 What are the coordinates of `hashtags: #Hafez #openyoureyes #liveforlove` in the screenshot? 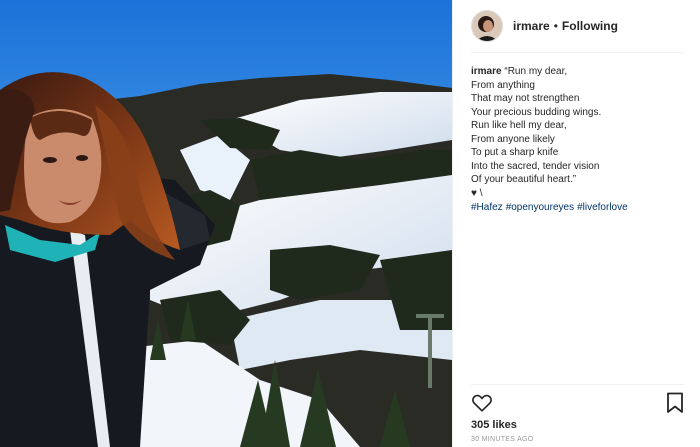 It's located at (578, 208).